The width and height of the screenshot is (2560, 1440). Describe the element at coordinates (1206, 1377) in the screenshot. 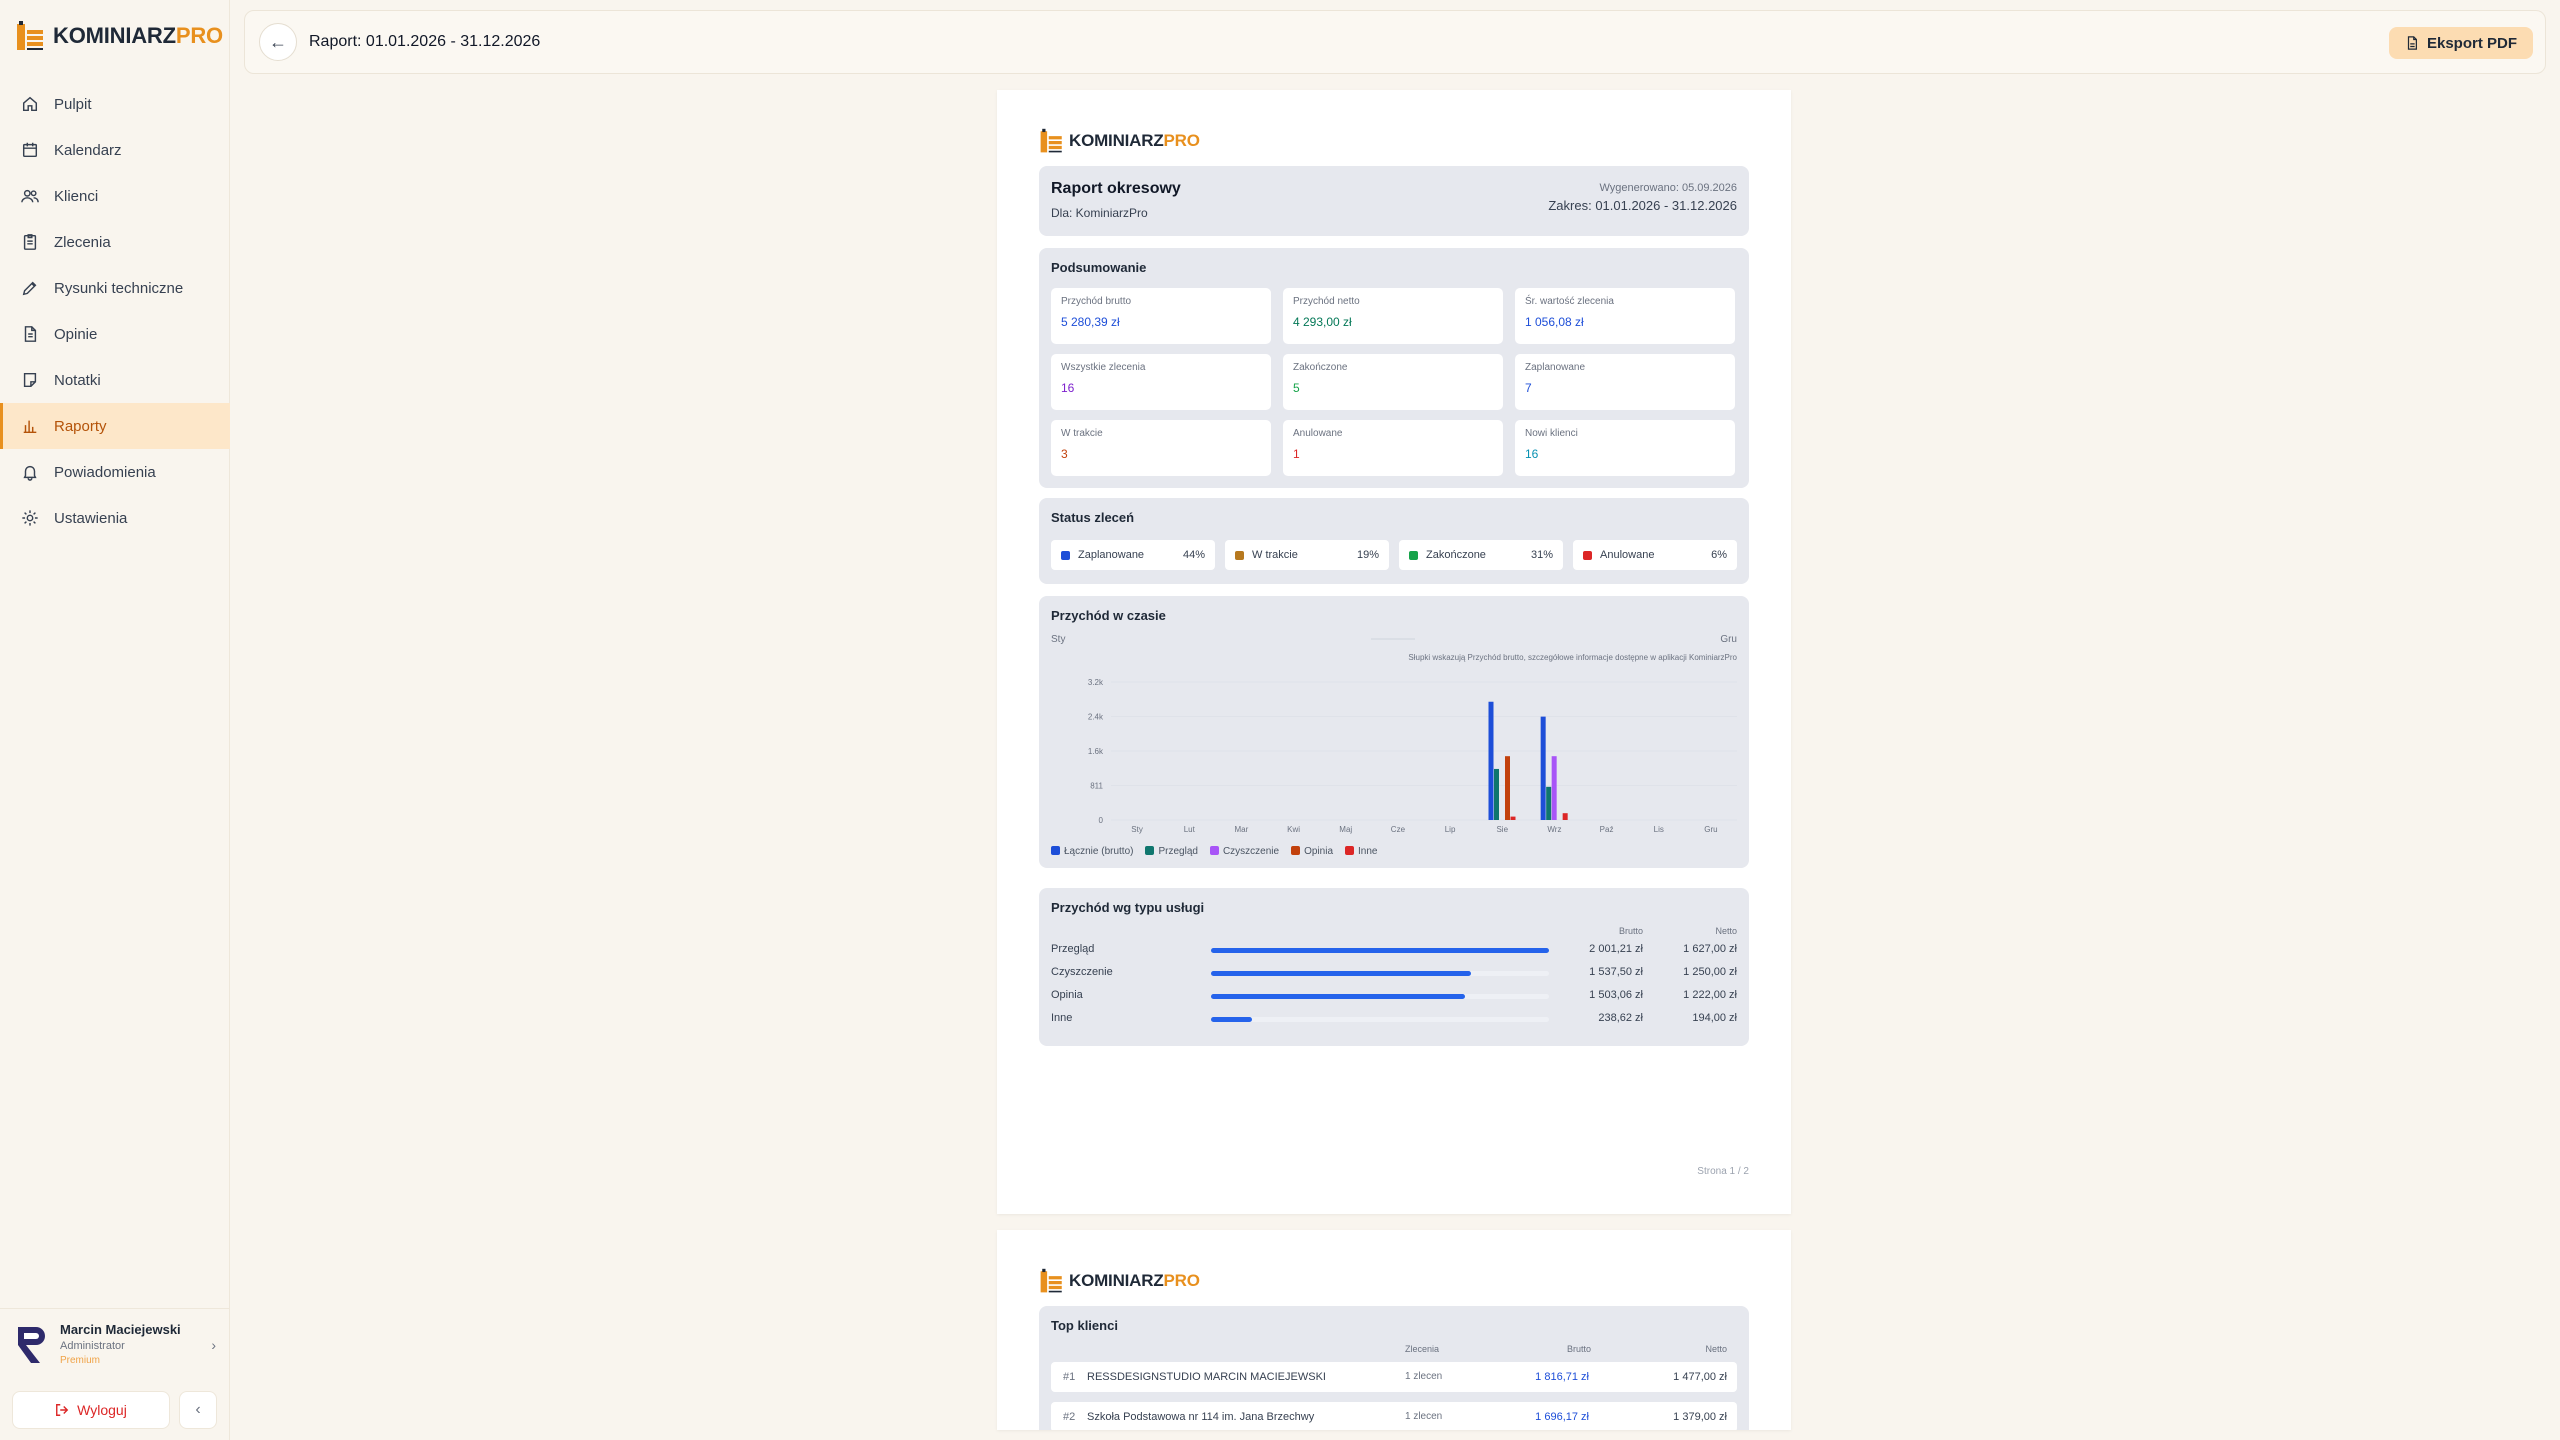

I see `client-name: RESSDESIGNSTUDIO MARCIN MACIEJEWSKI` at that location.